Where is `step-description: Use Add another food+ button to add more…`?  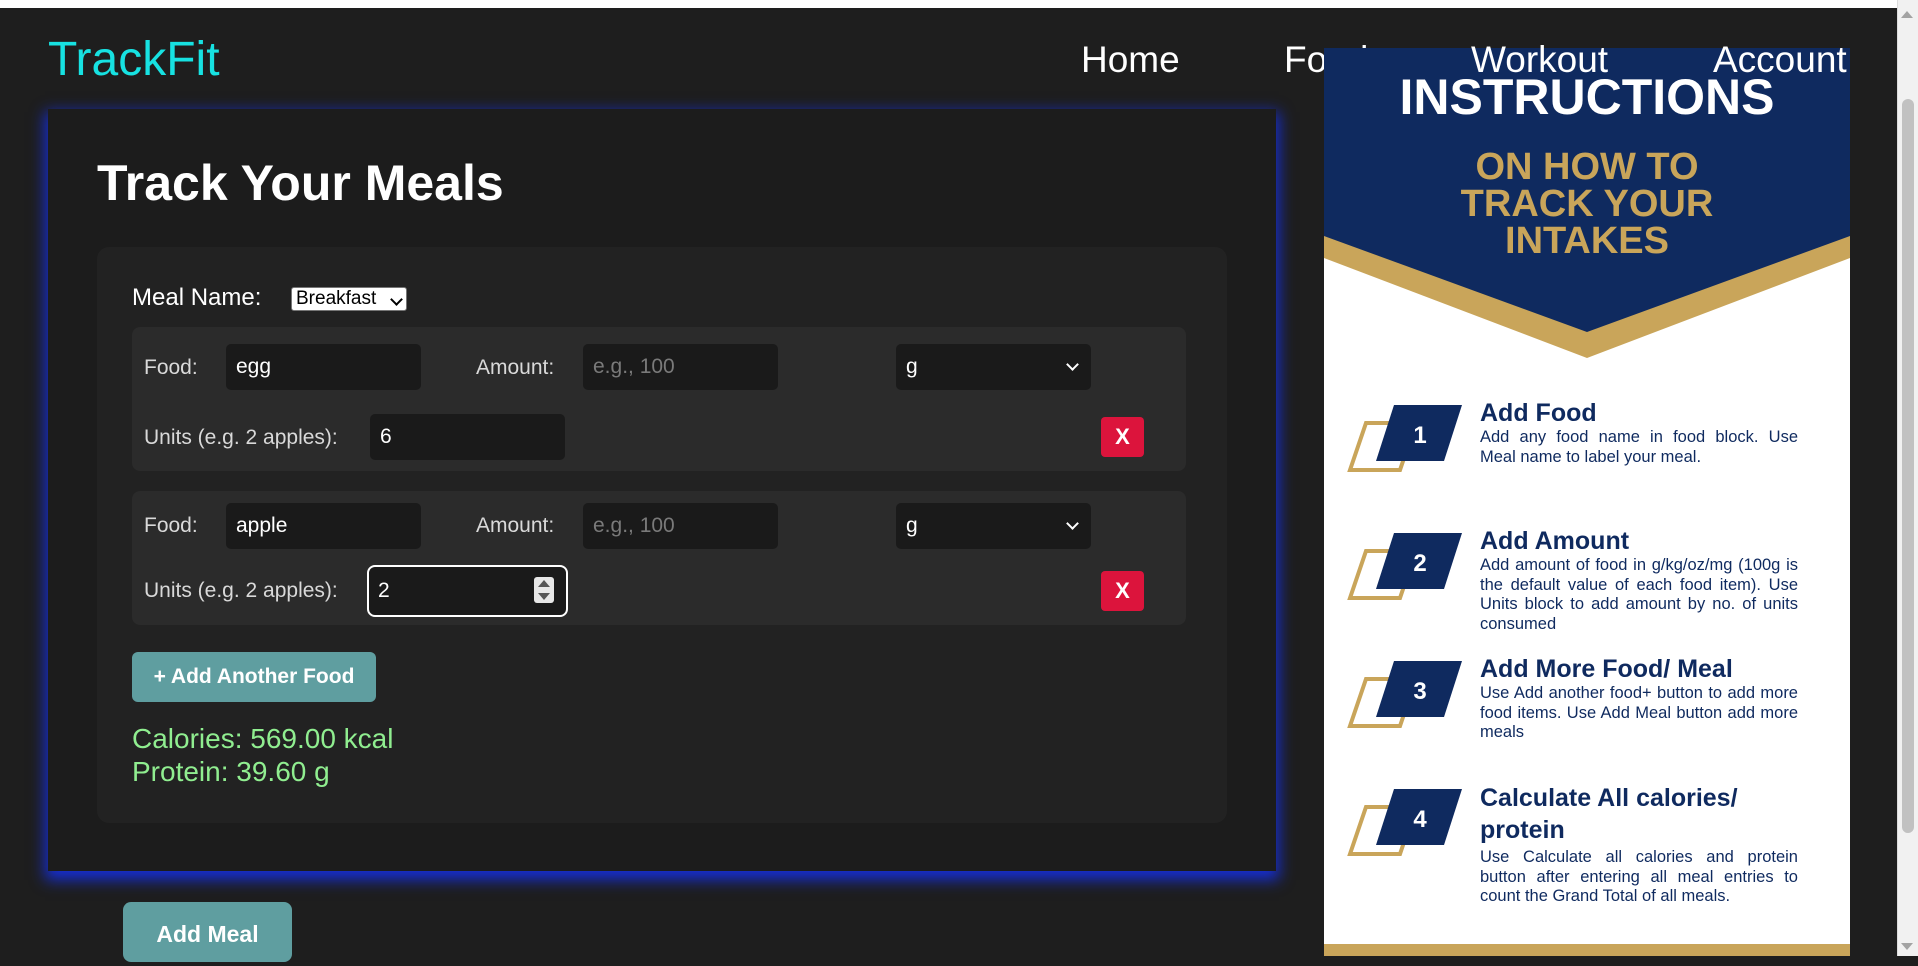
step-description: Use Add another food+ button to add more… is located at coordinates (1639, 712).